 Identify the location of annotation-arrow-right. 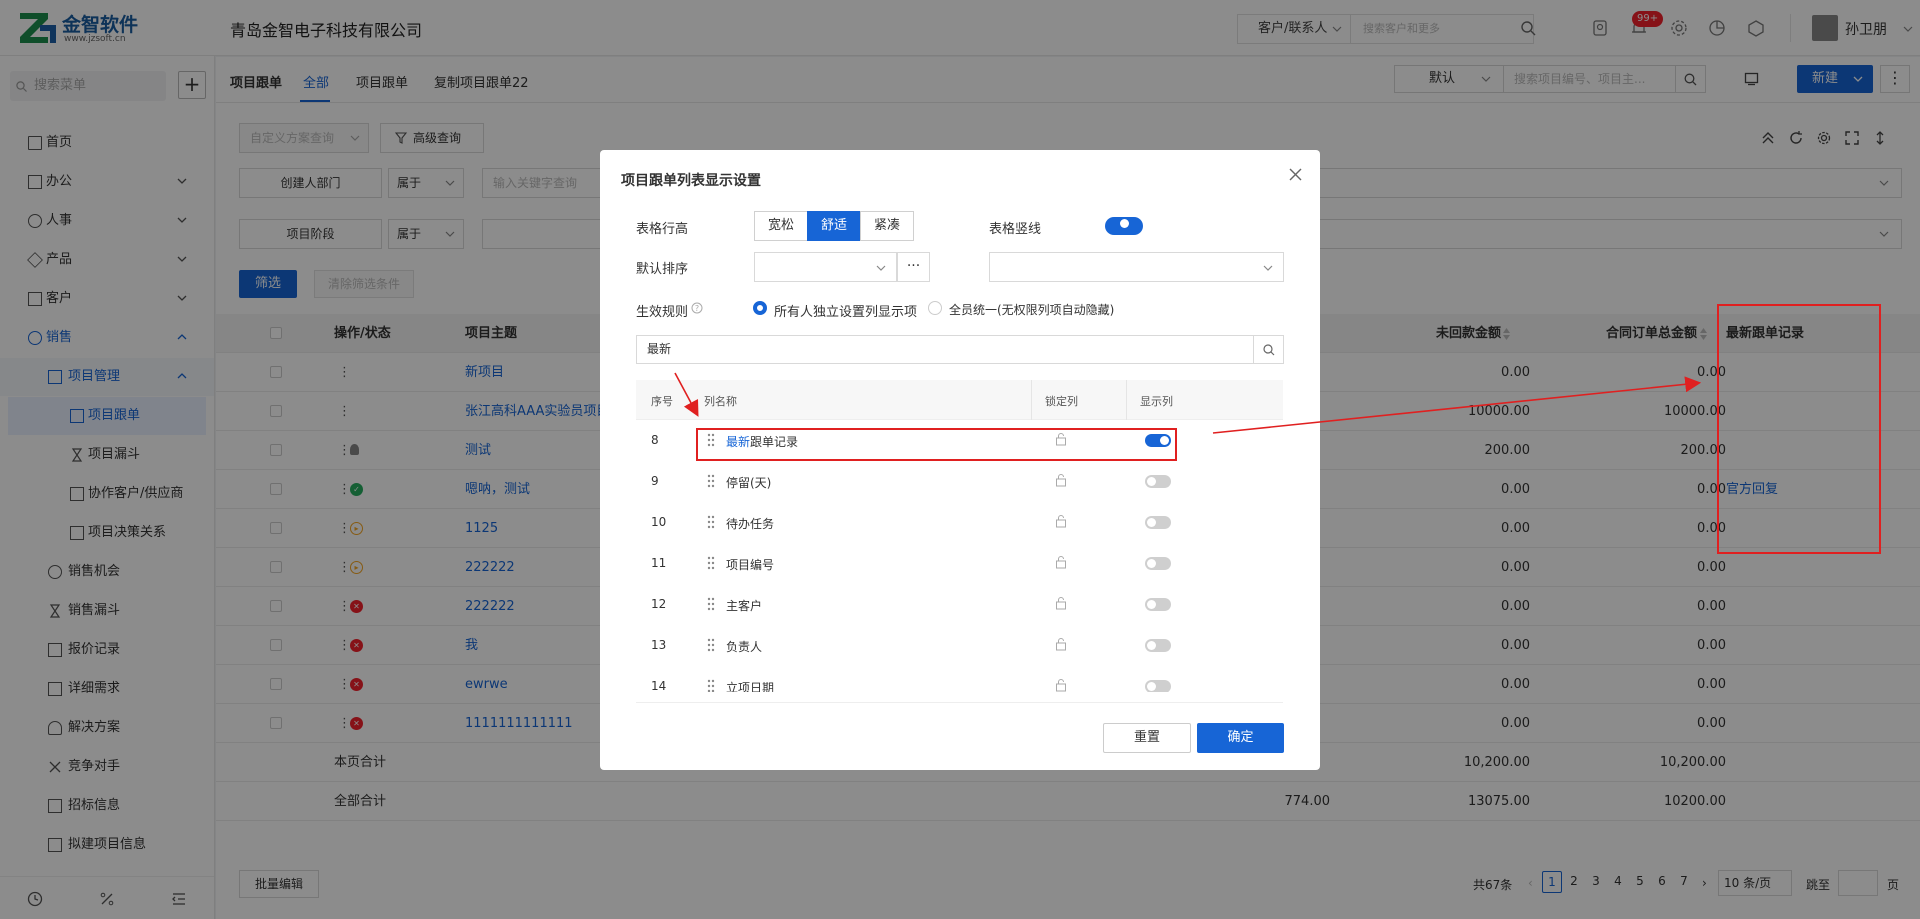
(1457, 405).